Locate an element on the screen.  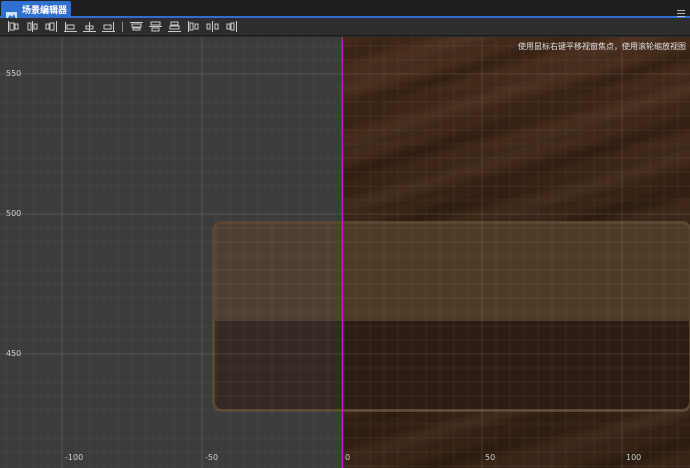
y-label-550: 550 is located at coordinates (14, 73).